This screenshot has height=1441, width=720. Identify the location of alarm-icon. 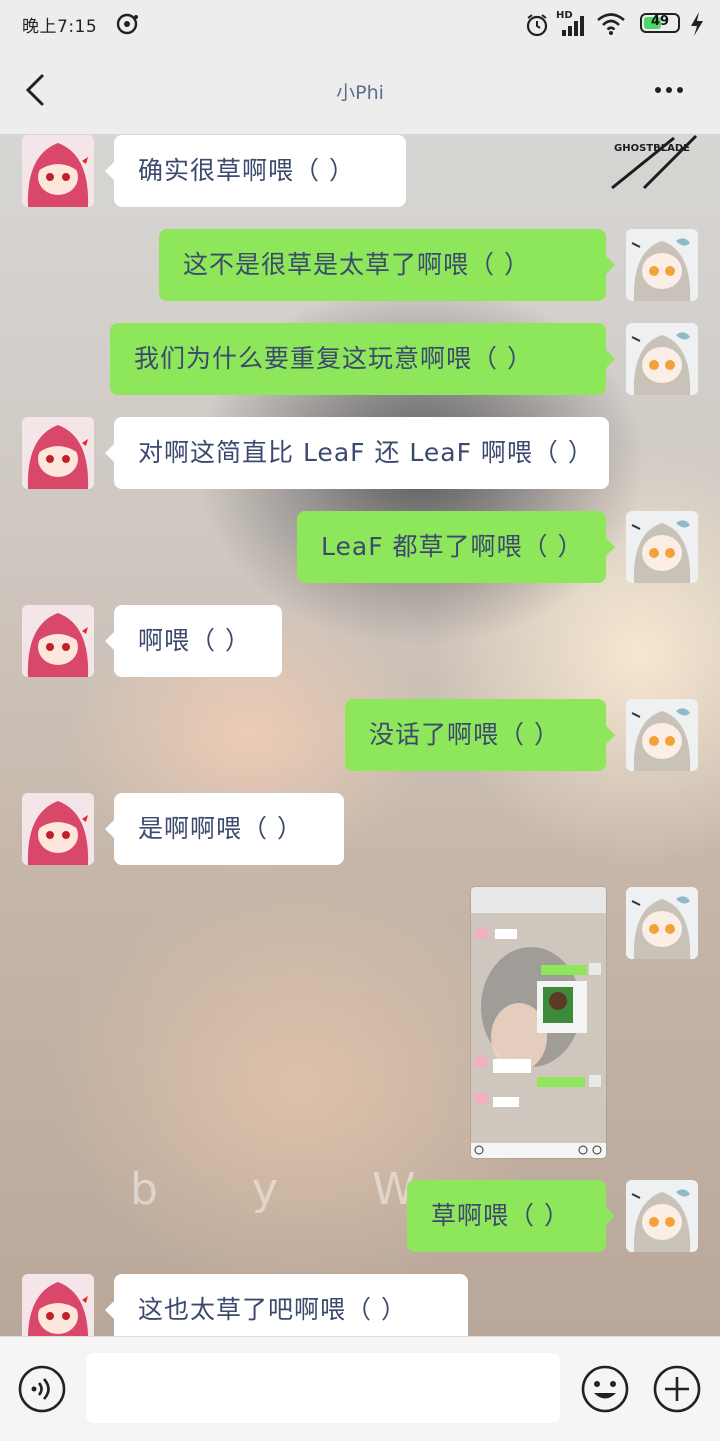
(537, 27).